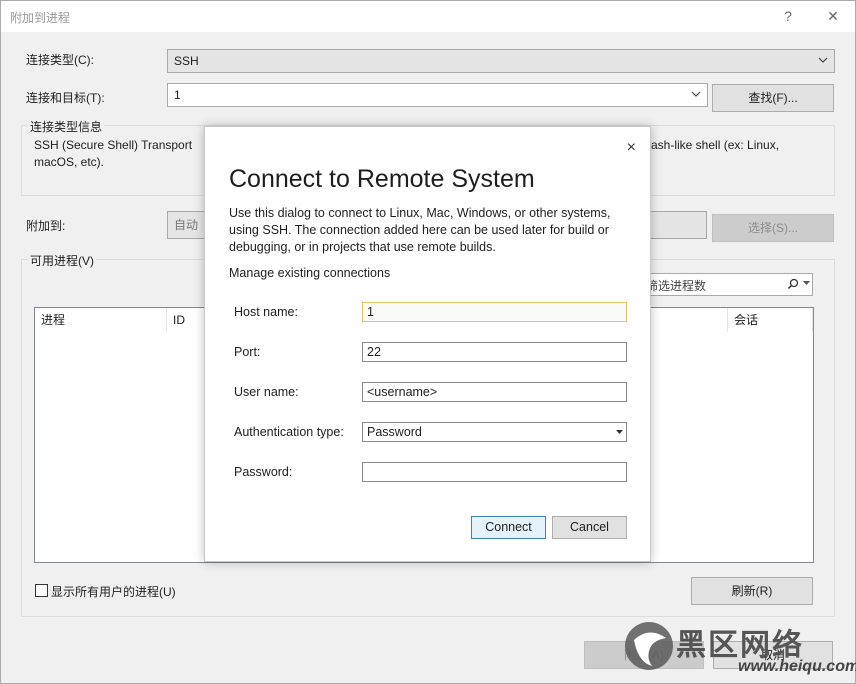  I want to click on auth-type-dropdown: Password, so click(494, 432).